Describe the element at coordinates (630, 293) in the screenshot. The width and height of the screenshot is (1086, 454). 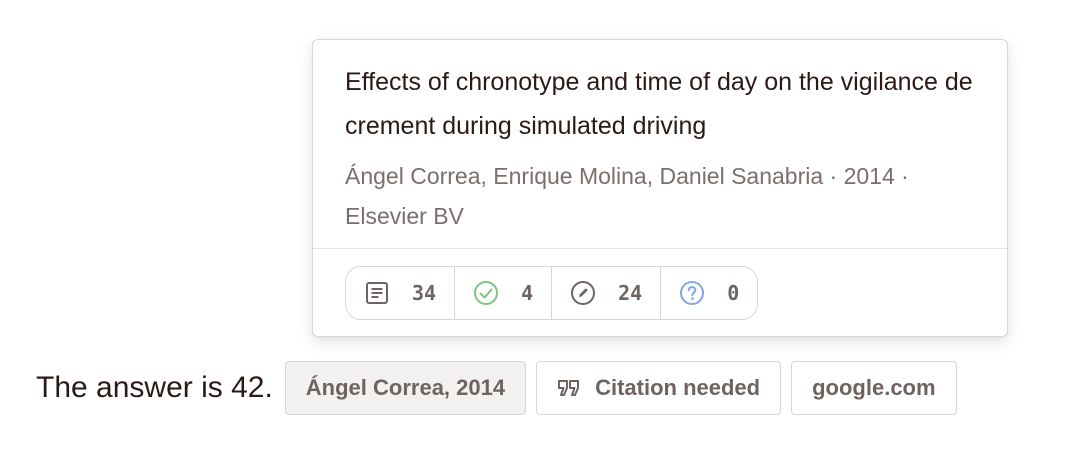
I see `stat-value: 24` at that location.